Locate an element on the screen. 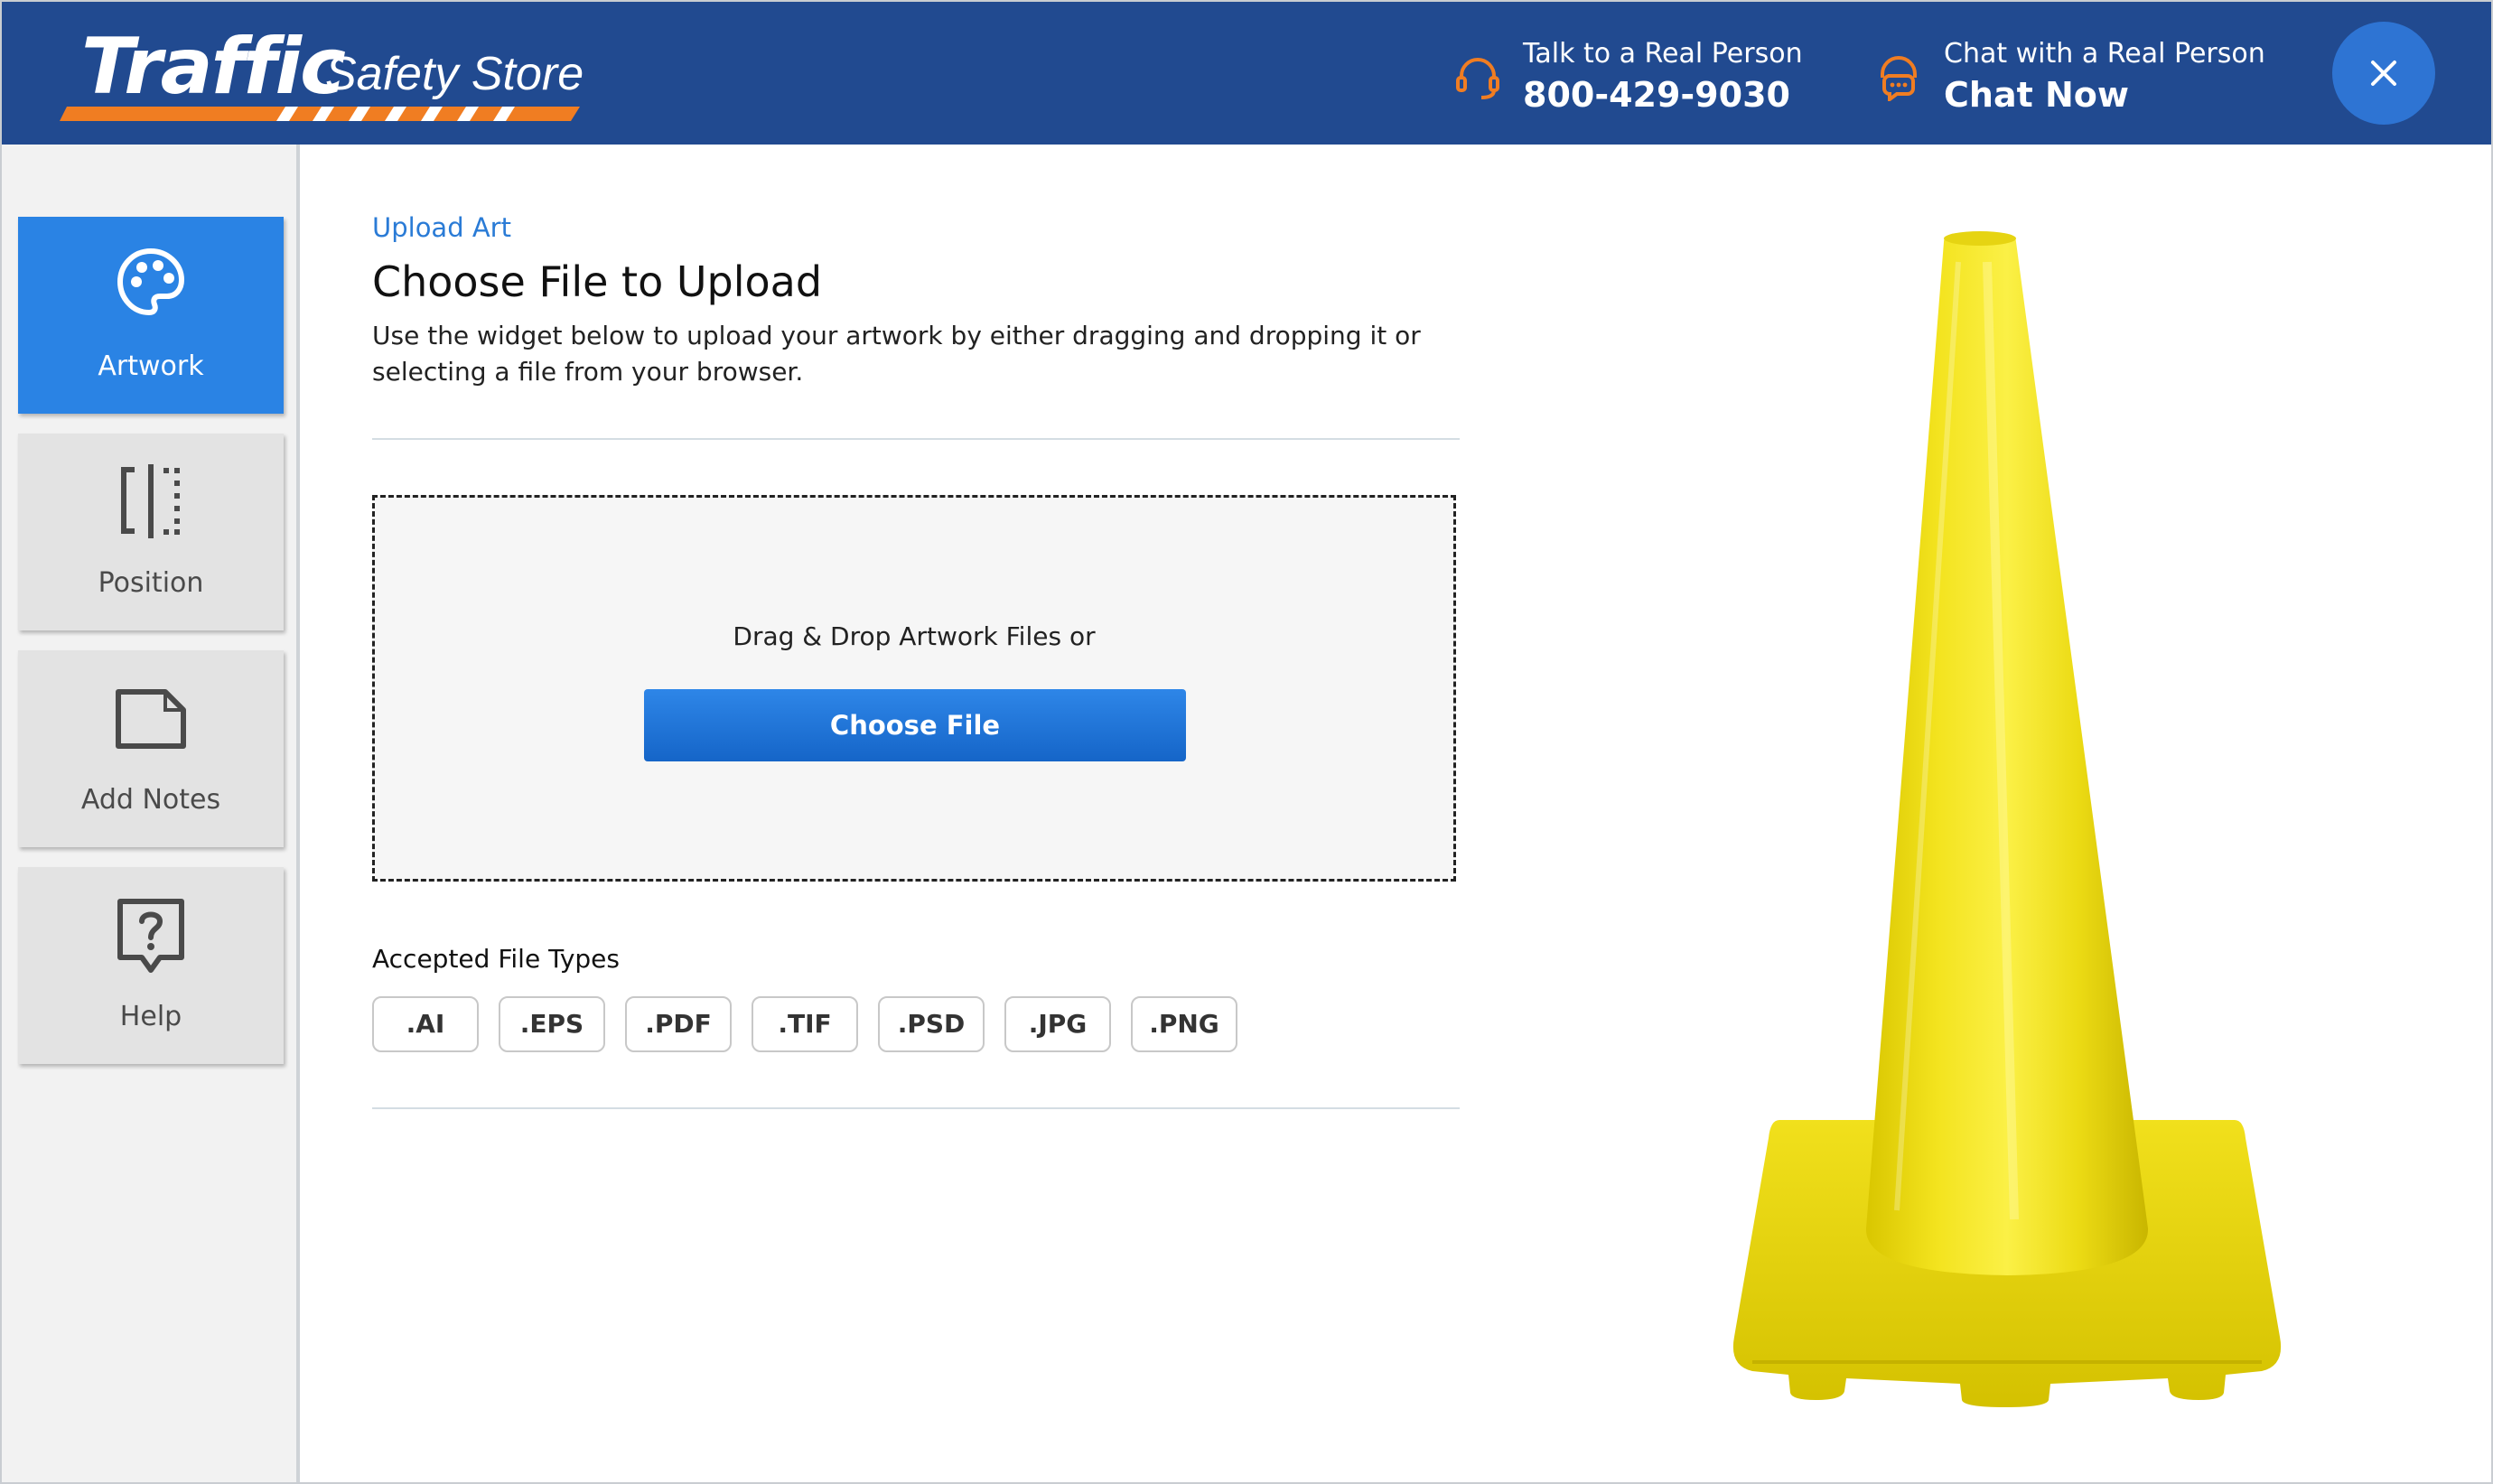 This screenshot has height=1484, width=2493. store-logo: Traffic Safety Store is located at coordinates (331, 76).